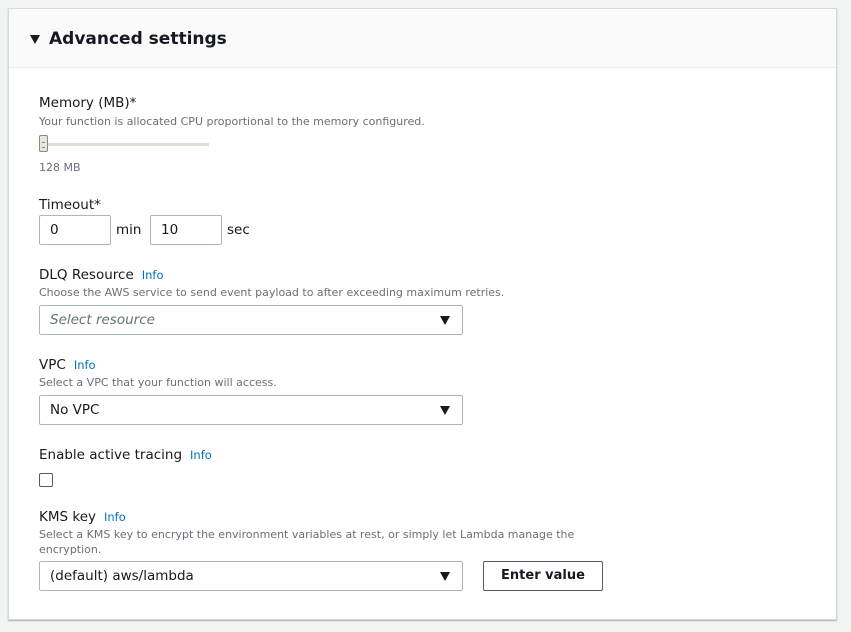 The image size is (851, 632). What do you see at coordinates (115, 517) in the screenshot?
I see `kms-info-link: Info` at bounding box center [115, 517].